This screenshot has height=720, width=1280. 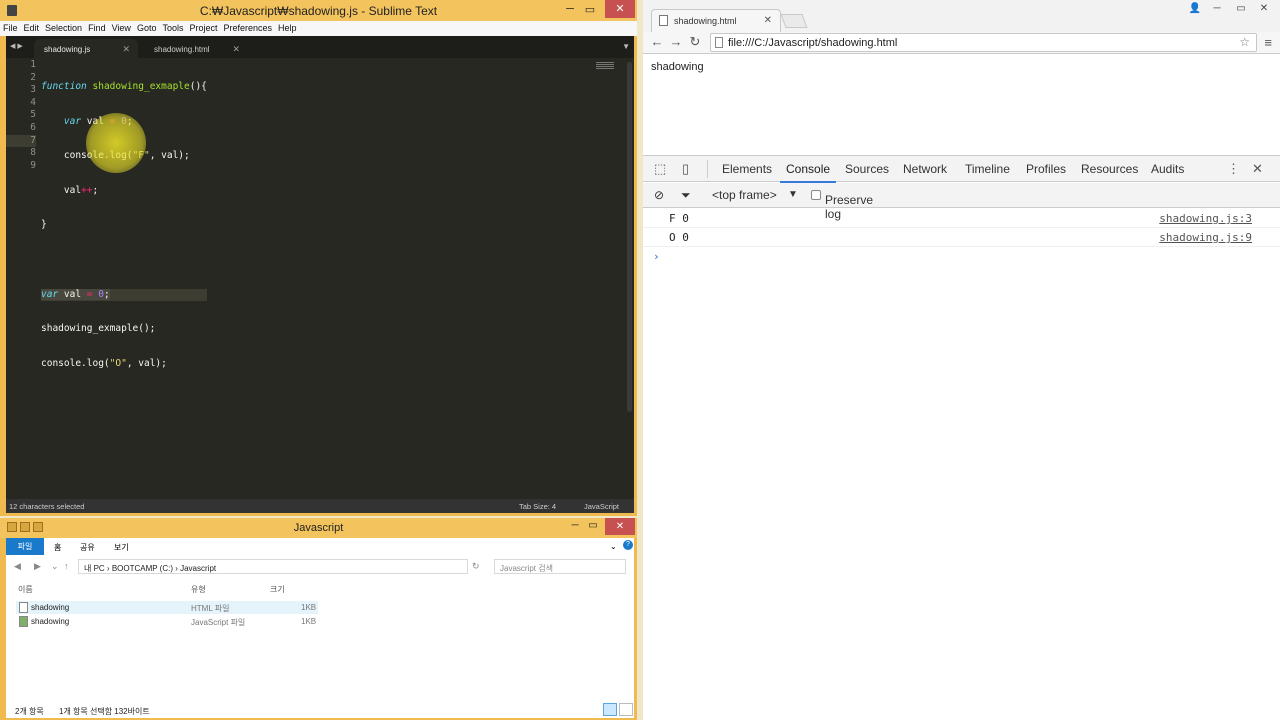 What do you see at coordinates (1167, 169) in the screenshot?
I see `tab-audits: Audits` at bounding box center [1167, 169].